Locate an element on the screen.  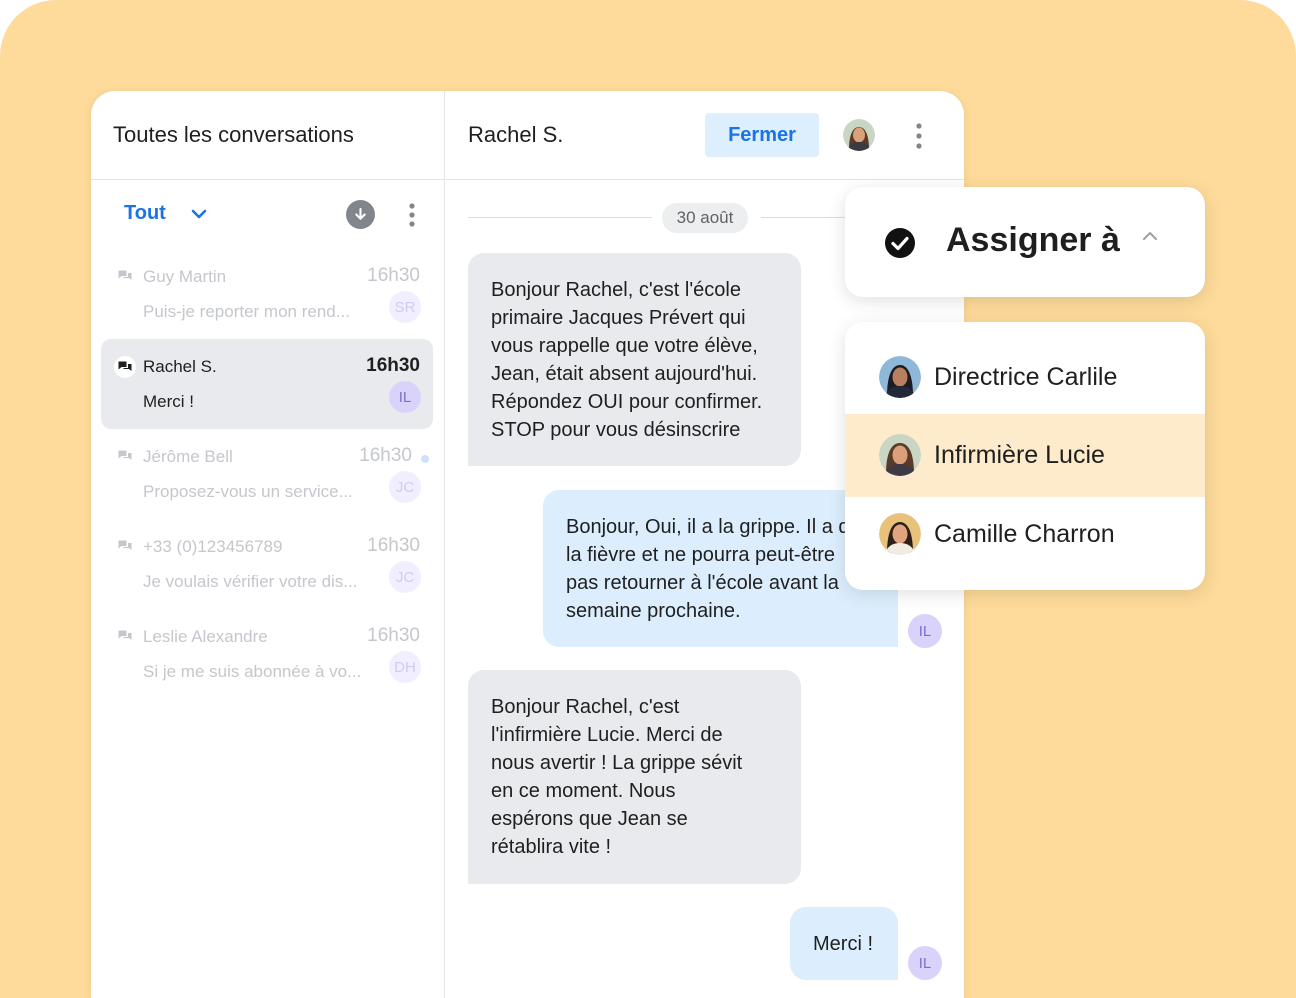
assignee-option: Directrice Carlile is located at coordinates (1025, 377).